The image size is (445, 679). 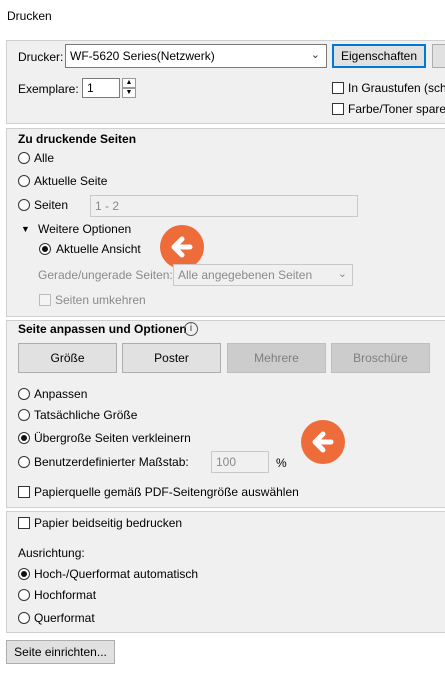 What do you see at coordinates (396, 109) in the screenshot?
I see `save-toner-label: Farbe/Toner sparen` at bounding box center [396, 109].